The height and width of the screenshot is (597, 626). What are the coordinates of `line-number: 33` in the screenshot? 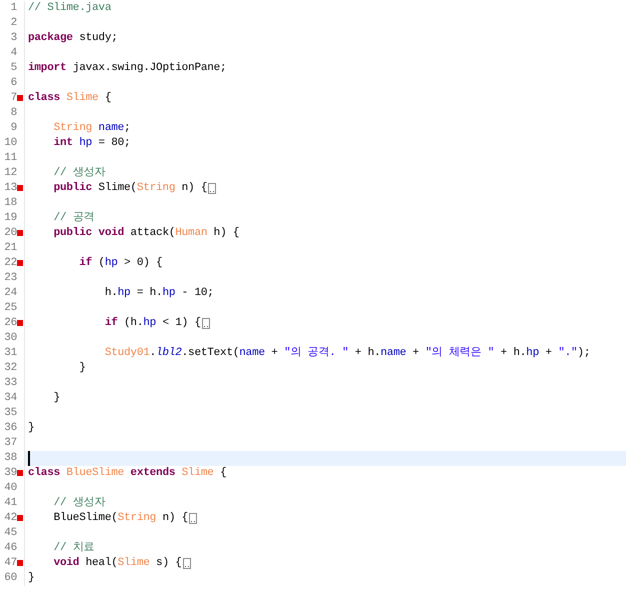 It's located at (11, 383).